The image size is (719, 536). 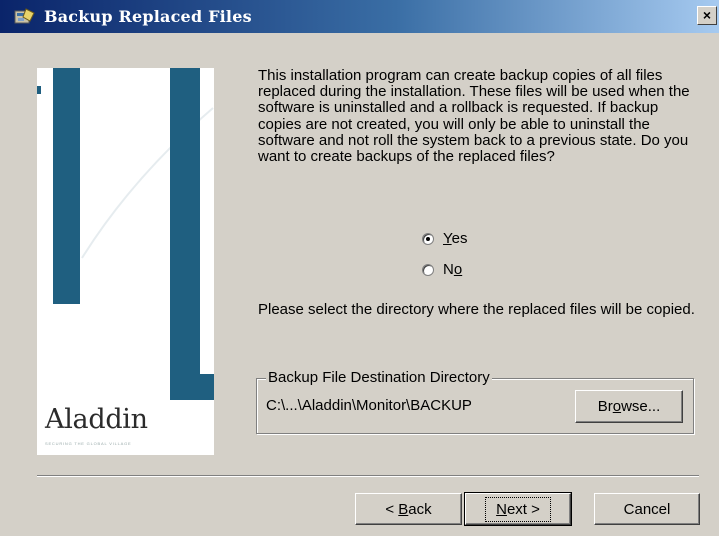 What do you see at coordinates (455, 238) in the screenshot?
I see `yes-label: Yes` at bounding box center [455, 238].